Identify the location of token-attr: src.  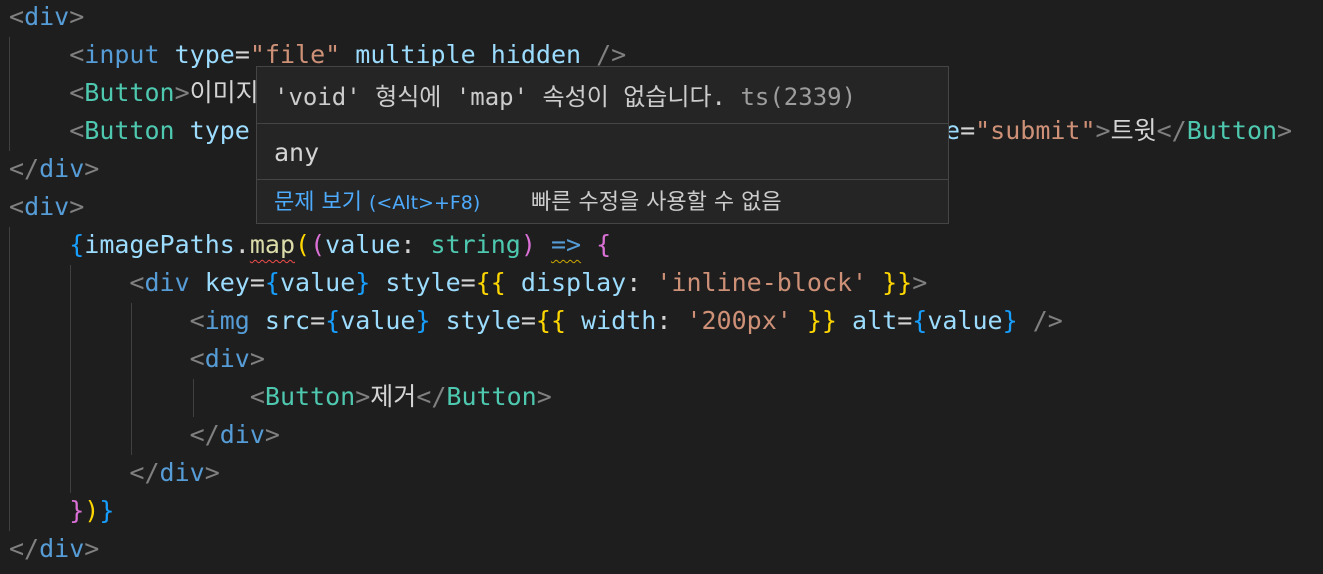
(287, 320).